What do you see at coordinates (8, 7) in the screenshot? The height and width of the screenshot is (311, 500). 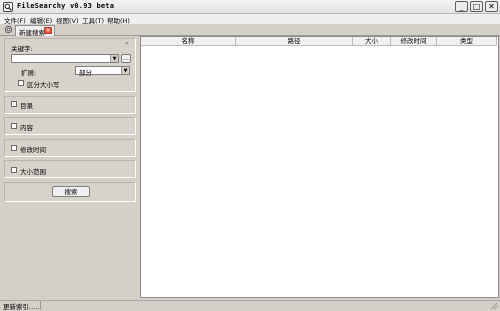 I see `app-icon` at bounding box center [8, 7].